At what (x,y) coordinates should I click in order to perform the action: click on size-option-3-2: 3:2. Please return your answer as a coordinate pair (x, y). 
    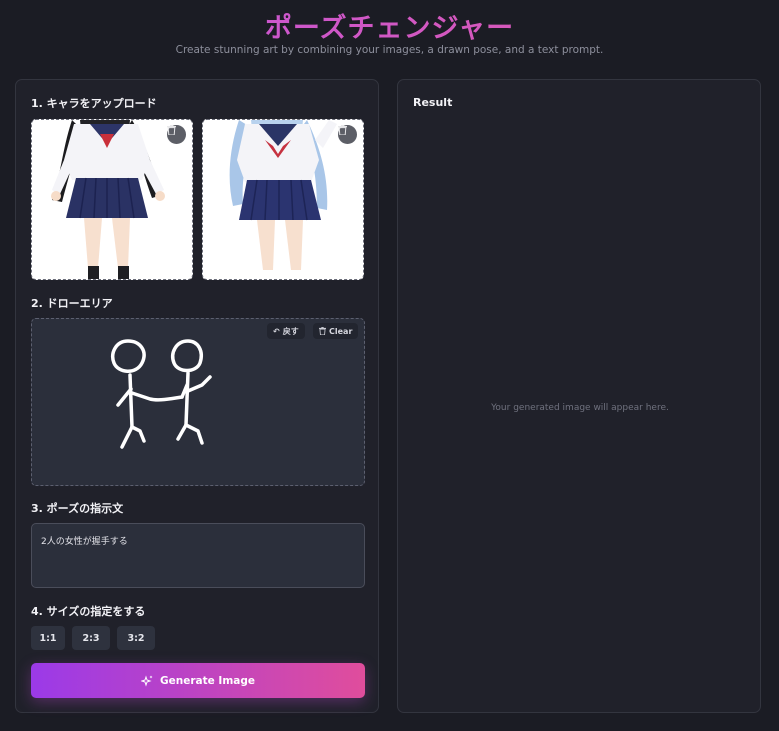
    Looking at the image, I should click on (136, 638).